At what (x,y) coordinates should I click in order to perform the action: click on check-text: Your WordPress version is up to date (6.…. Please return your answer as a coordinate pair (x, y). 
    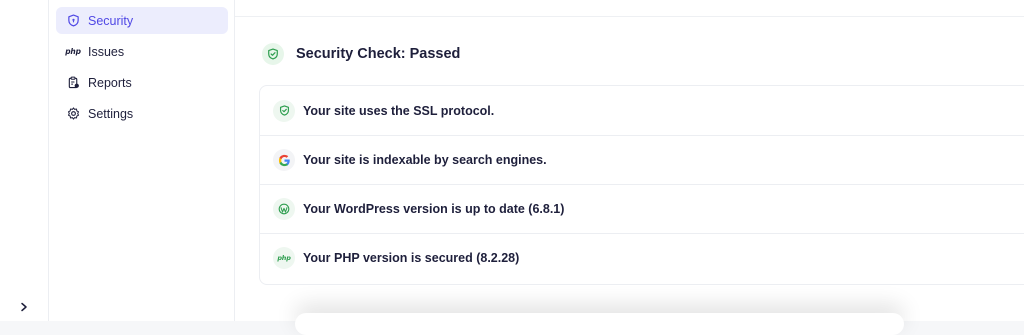
    Looking at the image, I should click on (434, 209).